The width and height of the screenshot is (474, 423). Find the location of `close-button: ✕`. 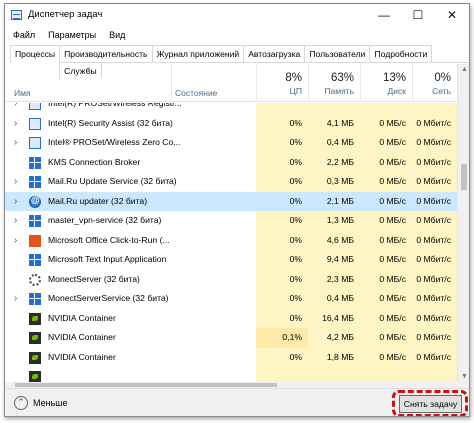

close-button: ✕ is located at coordinates (452, 15).